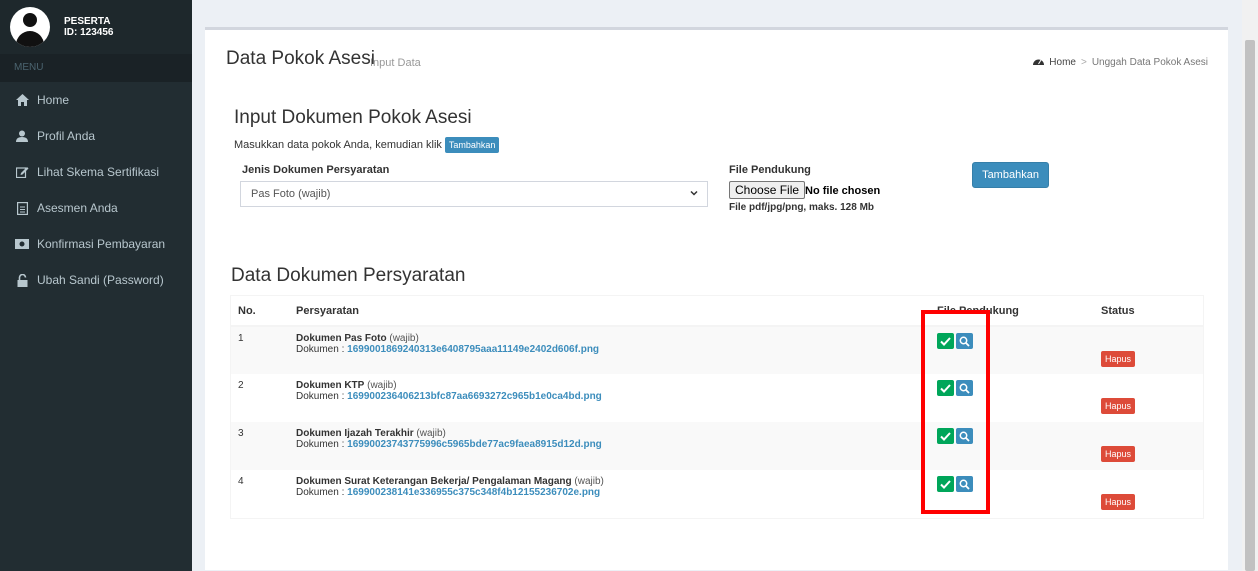  I want to click on input-section-title: Input Dokumen Pokok Asesi, so click(353, 117).